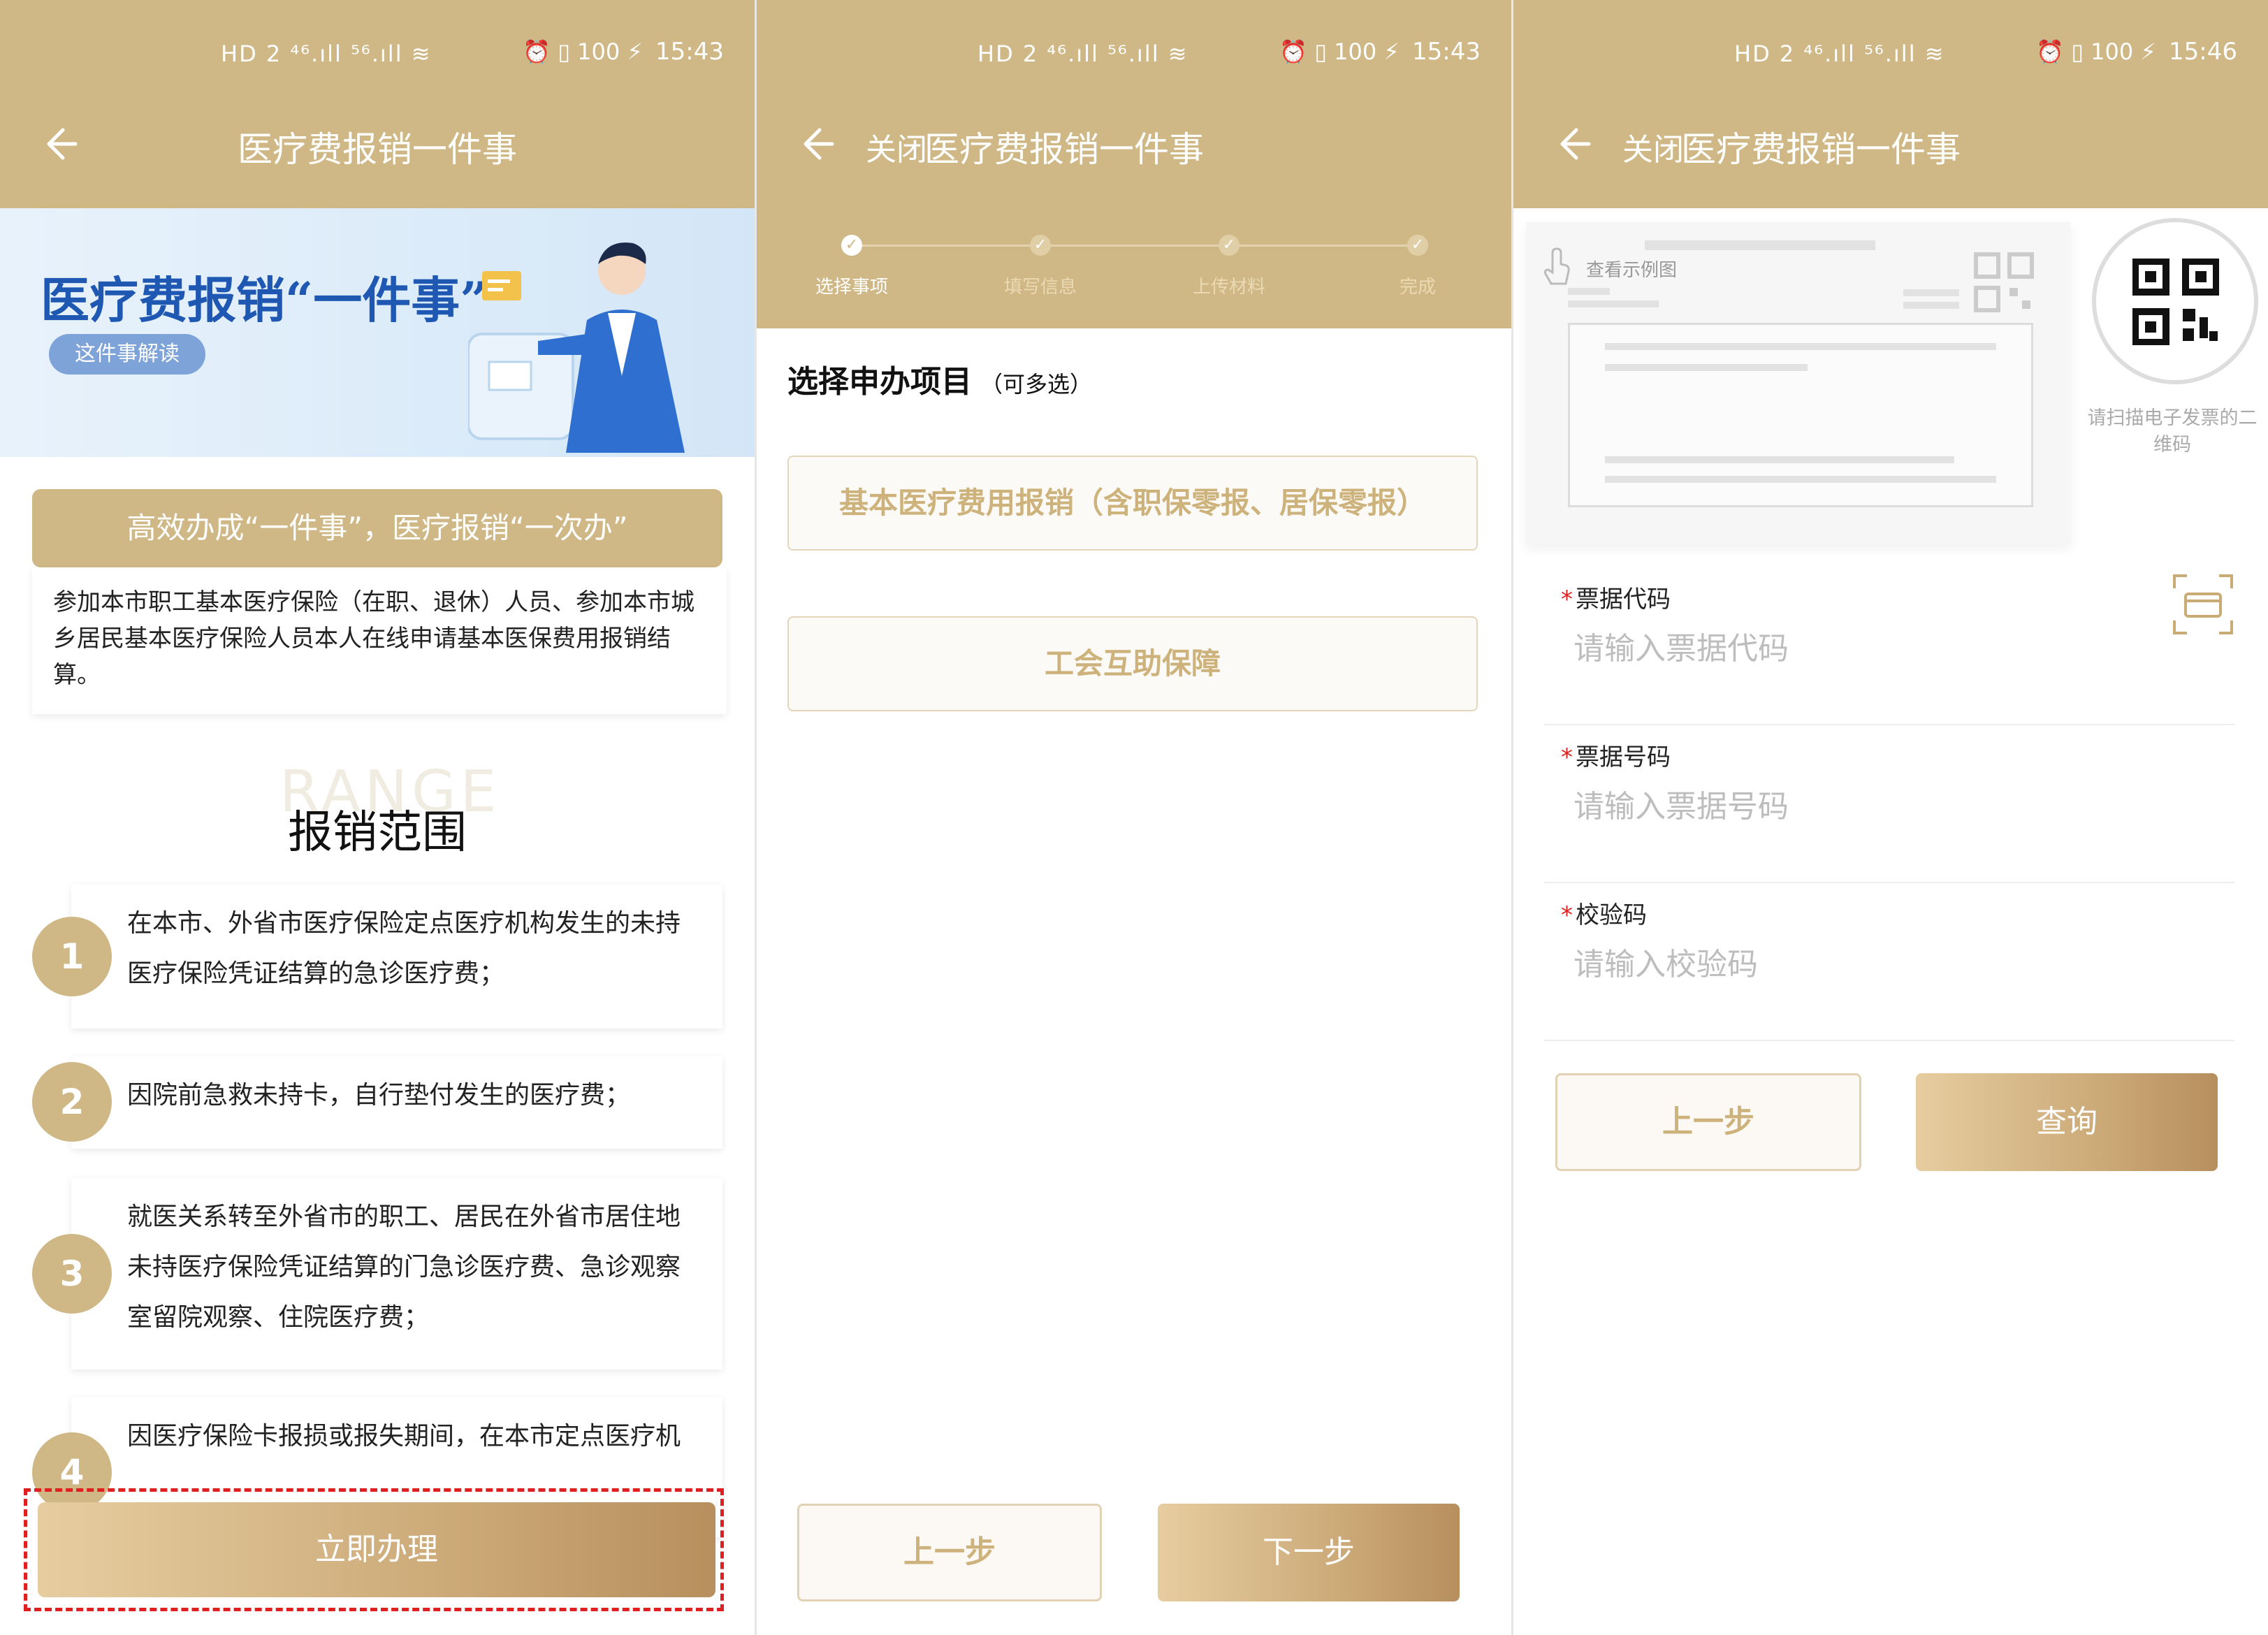  What do you see at coordinates (376, 1550) in the screenshot?
I see `apply-now-button: 立即办理` at bounding box center [376, 1550].